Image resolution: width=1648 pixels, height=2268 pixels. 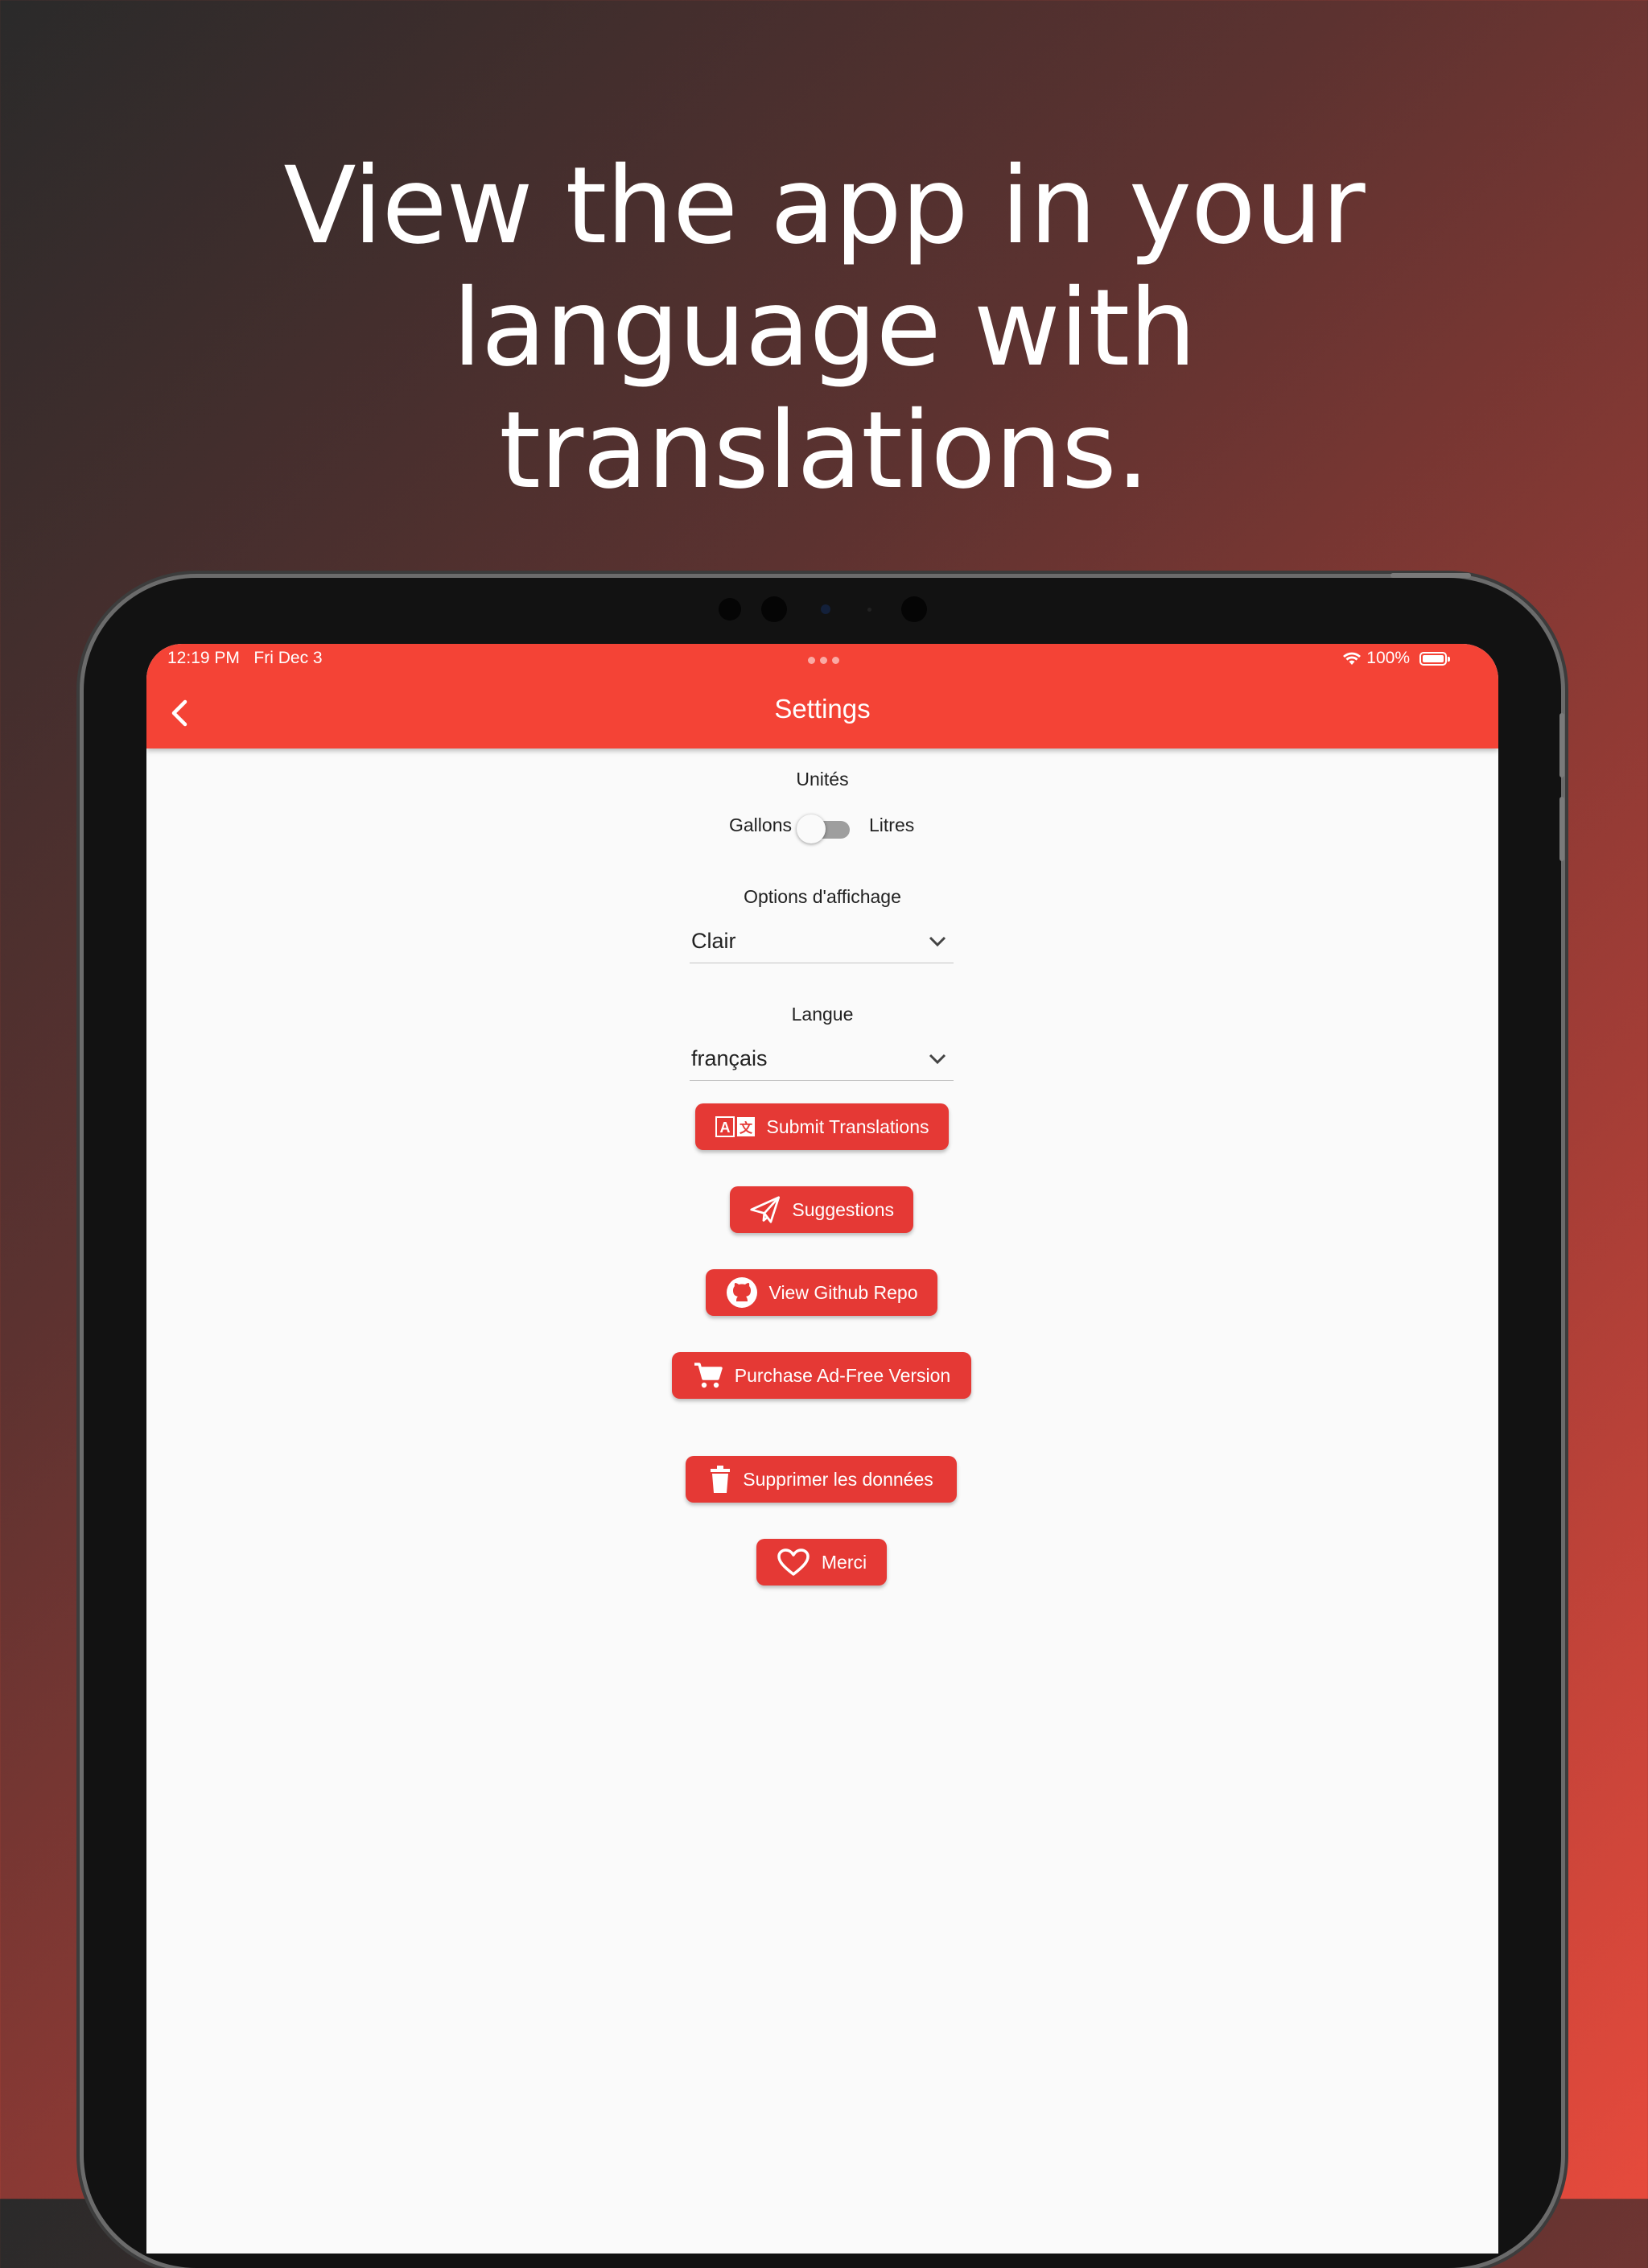 I want to click on submit-translations-button: A 文 Submit Translations, so click(x=822, y=1126).